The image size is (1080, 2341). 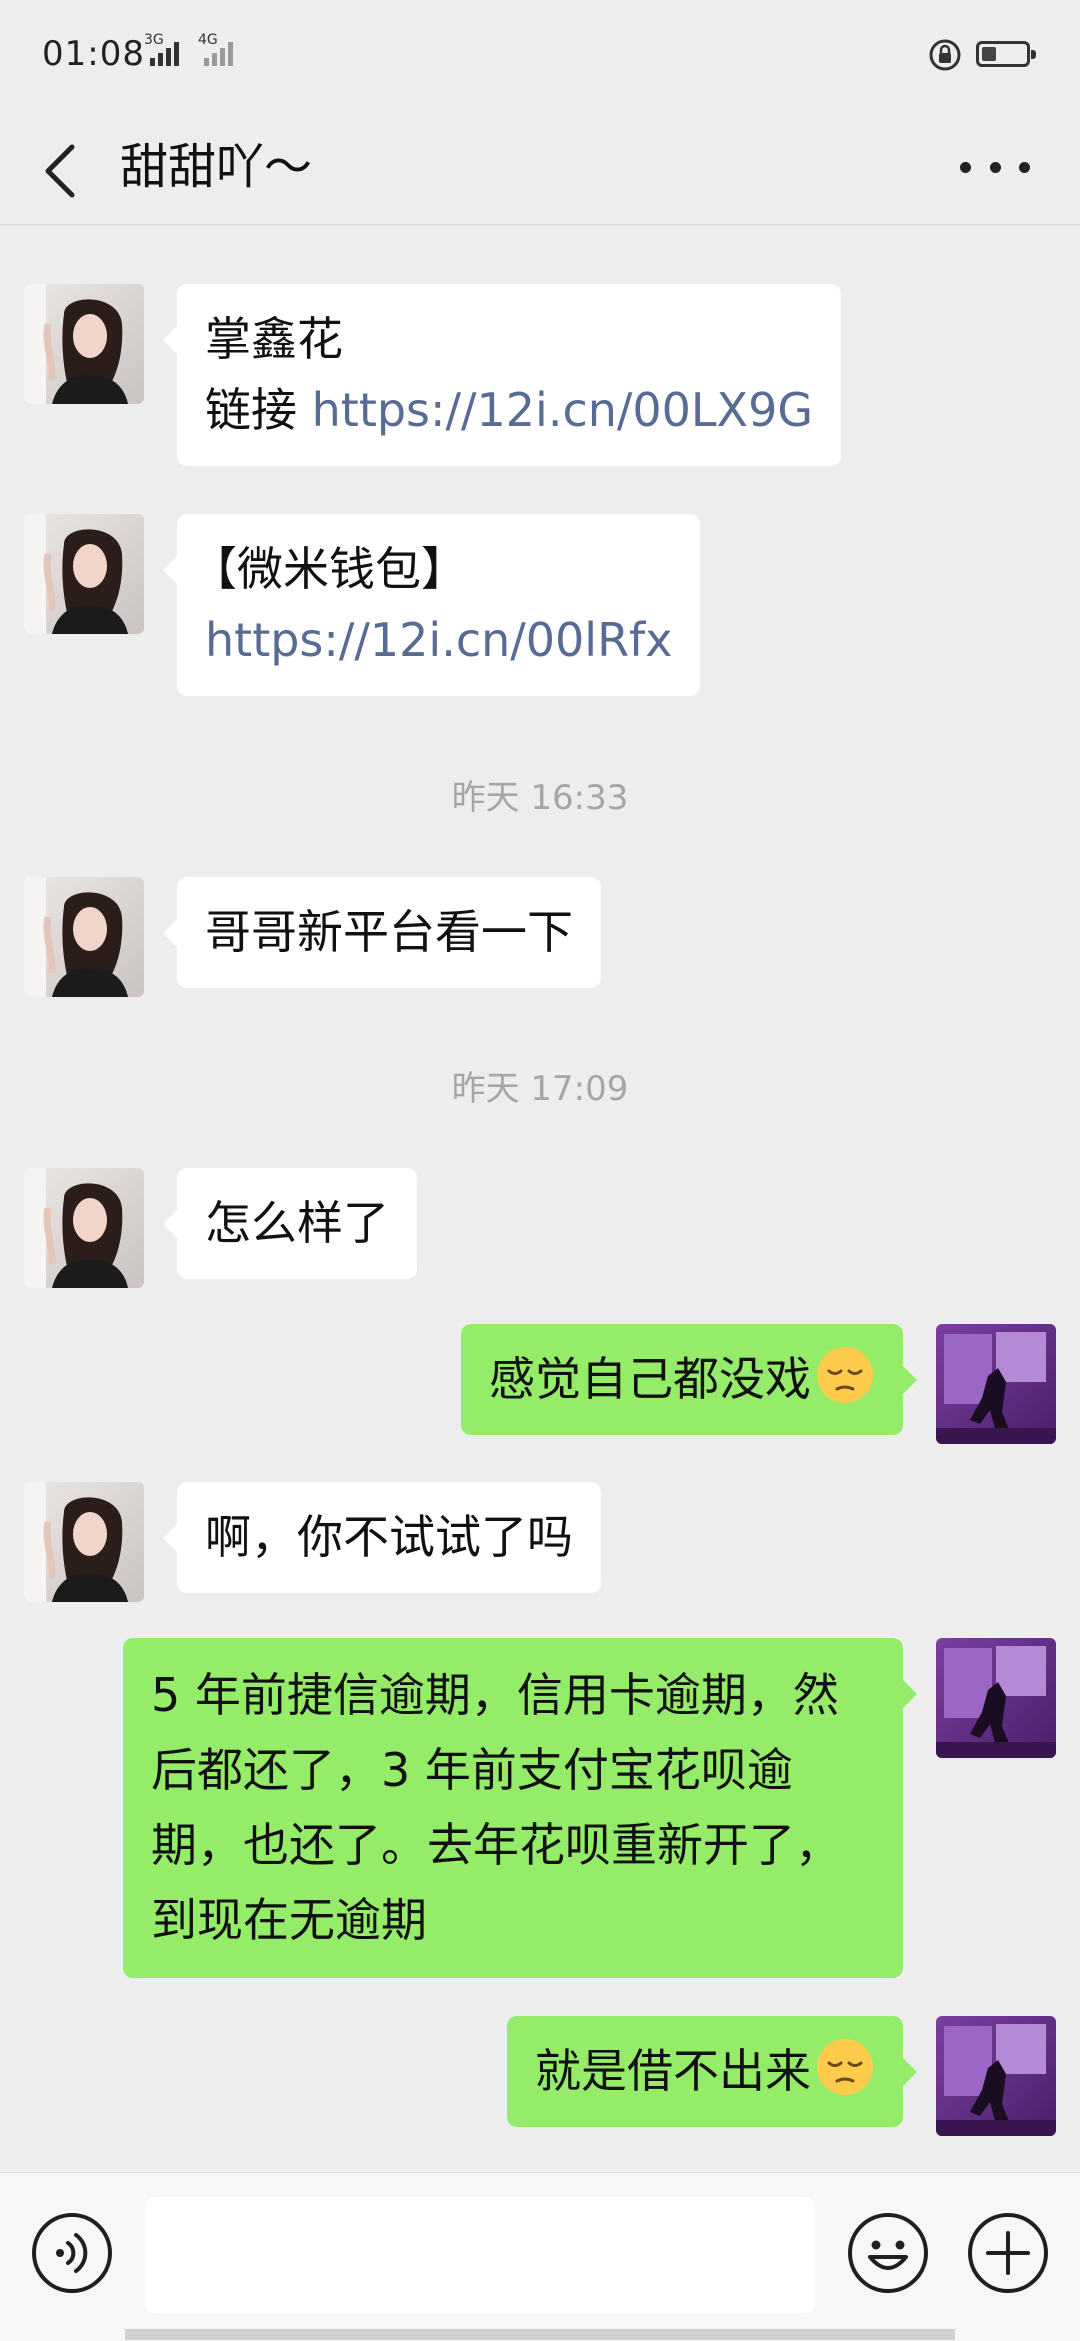 I want to click on message-text: 怎么样了, so click(x=297, y=1223).